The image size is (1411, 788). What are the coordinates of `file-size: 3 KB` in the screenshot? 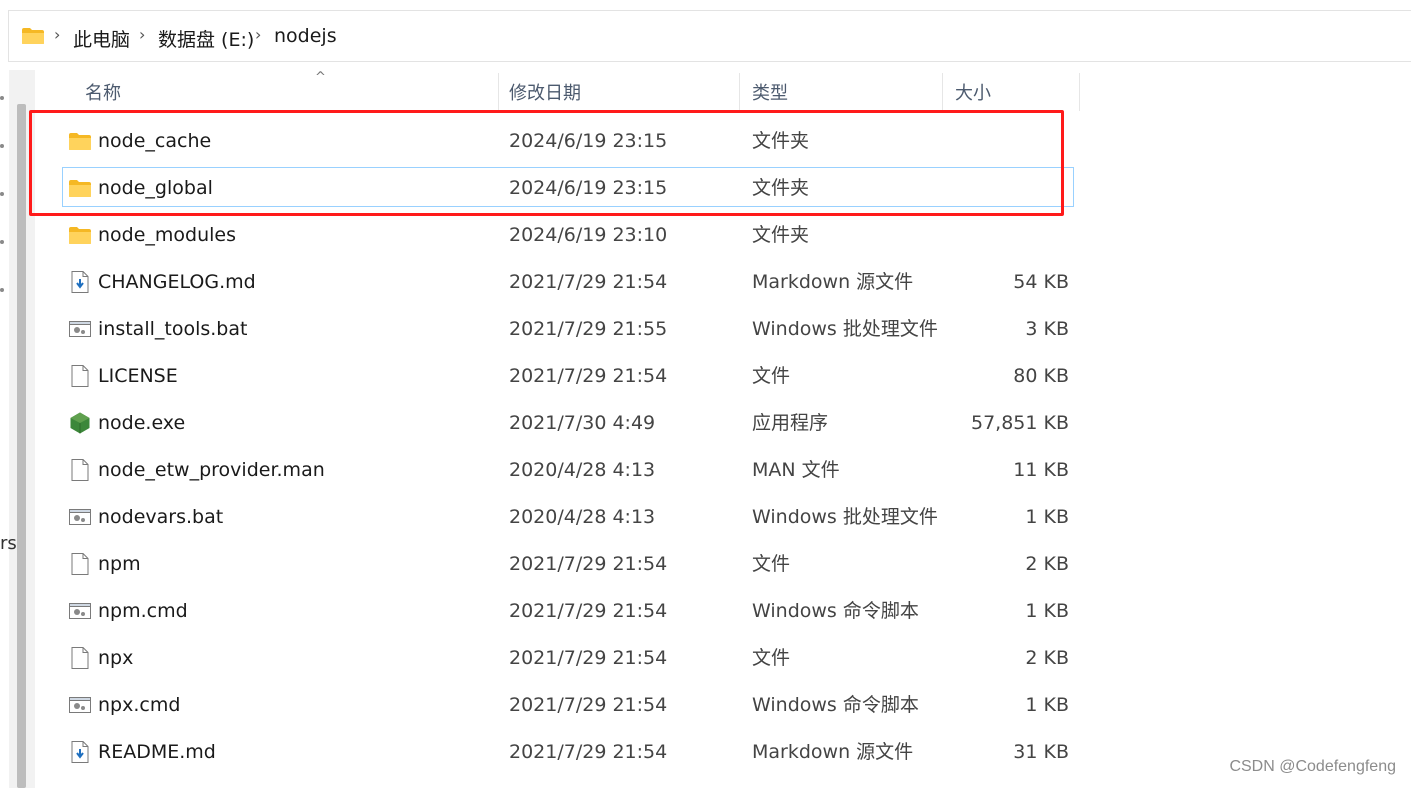 It's located at (1047, 329).